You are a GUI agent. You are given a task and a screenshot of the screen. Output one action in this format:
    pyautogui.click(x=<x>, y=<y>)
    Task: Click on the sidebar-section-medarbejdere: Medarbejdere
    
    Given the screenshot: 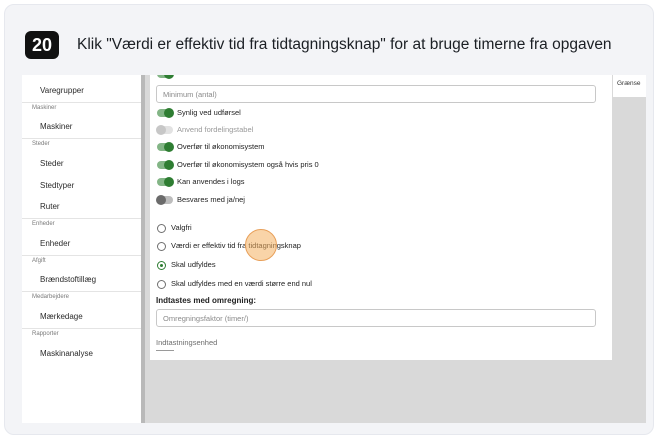 What is the action you would take?
    pyautogui.click(x=51, y=297)
    